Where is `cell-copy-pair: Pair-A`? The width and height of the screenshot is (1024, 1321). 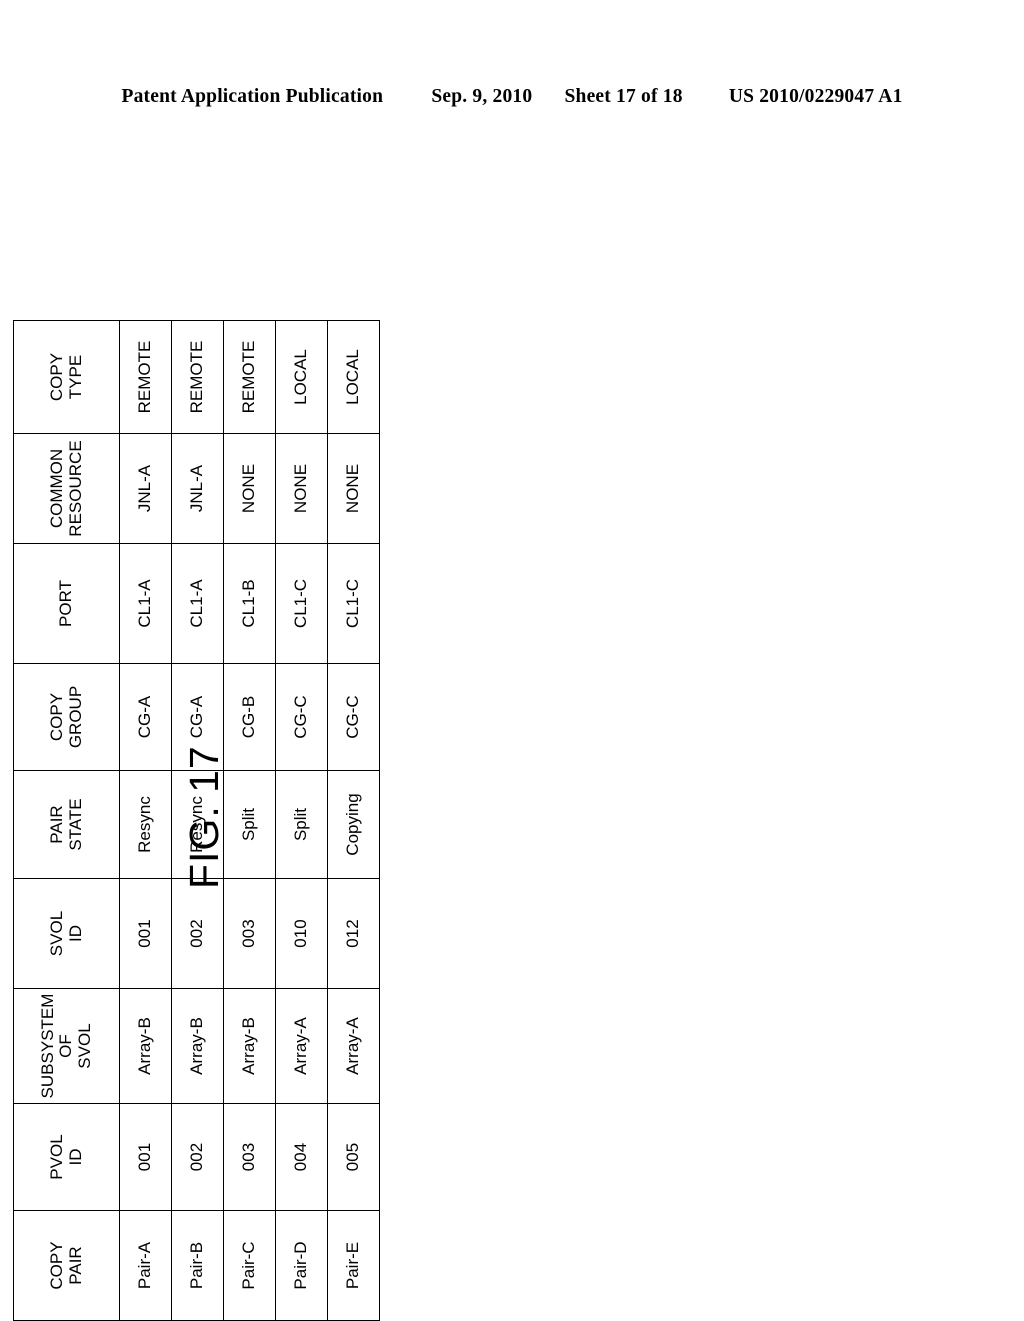 cell-copy-pair: Pair-A is located at coordinates (145, 1265).